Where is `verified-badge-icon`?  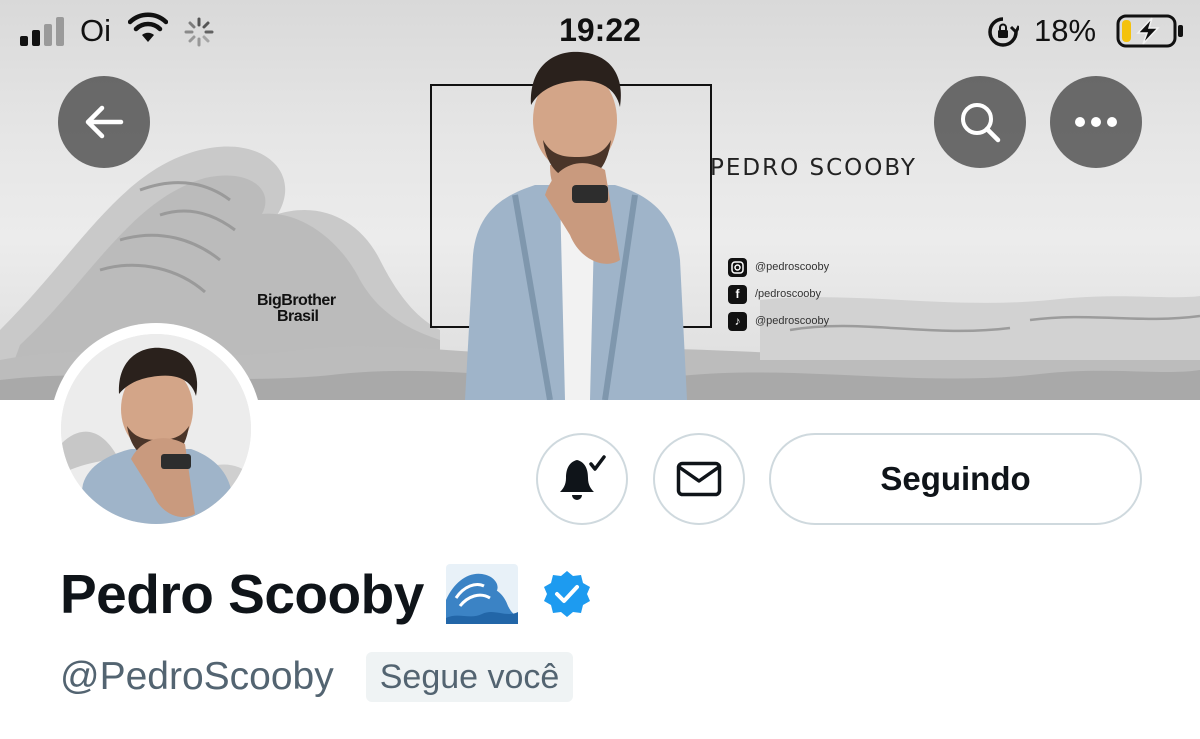 verified-badge-icon is located at coordinates (566, 594).